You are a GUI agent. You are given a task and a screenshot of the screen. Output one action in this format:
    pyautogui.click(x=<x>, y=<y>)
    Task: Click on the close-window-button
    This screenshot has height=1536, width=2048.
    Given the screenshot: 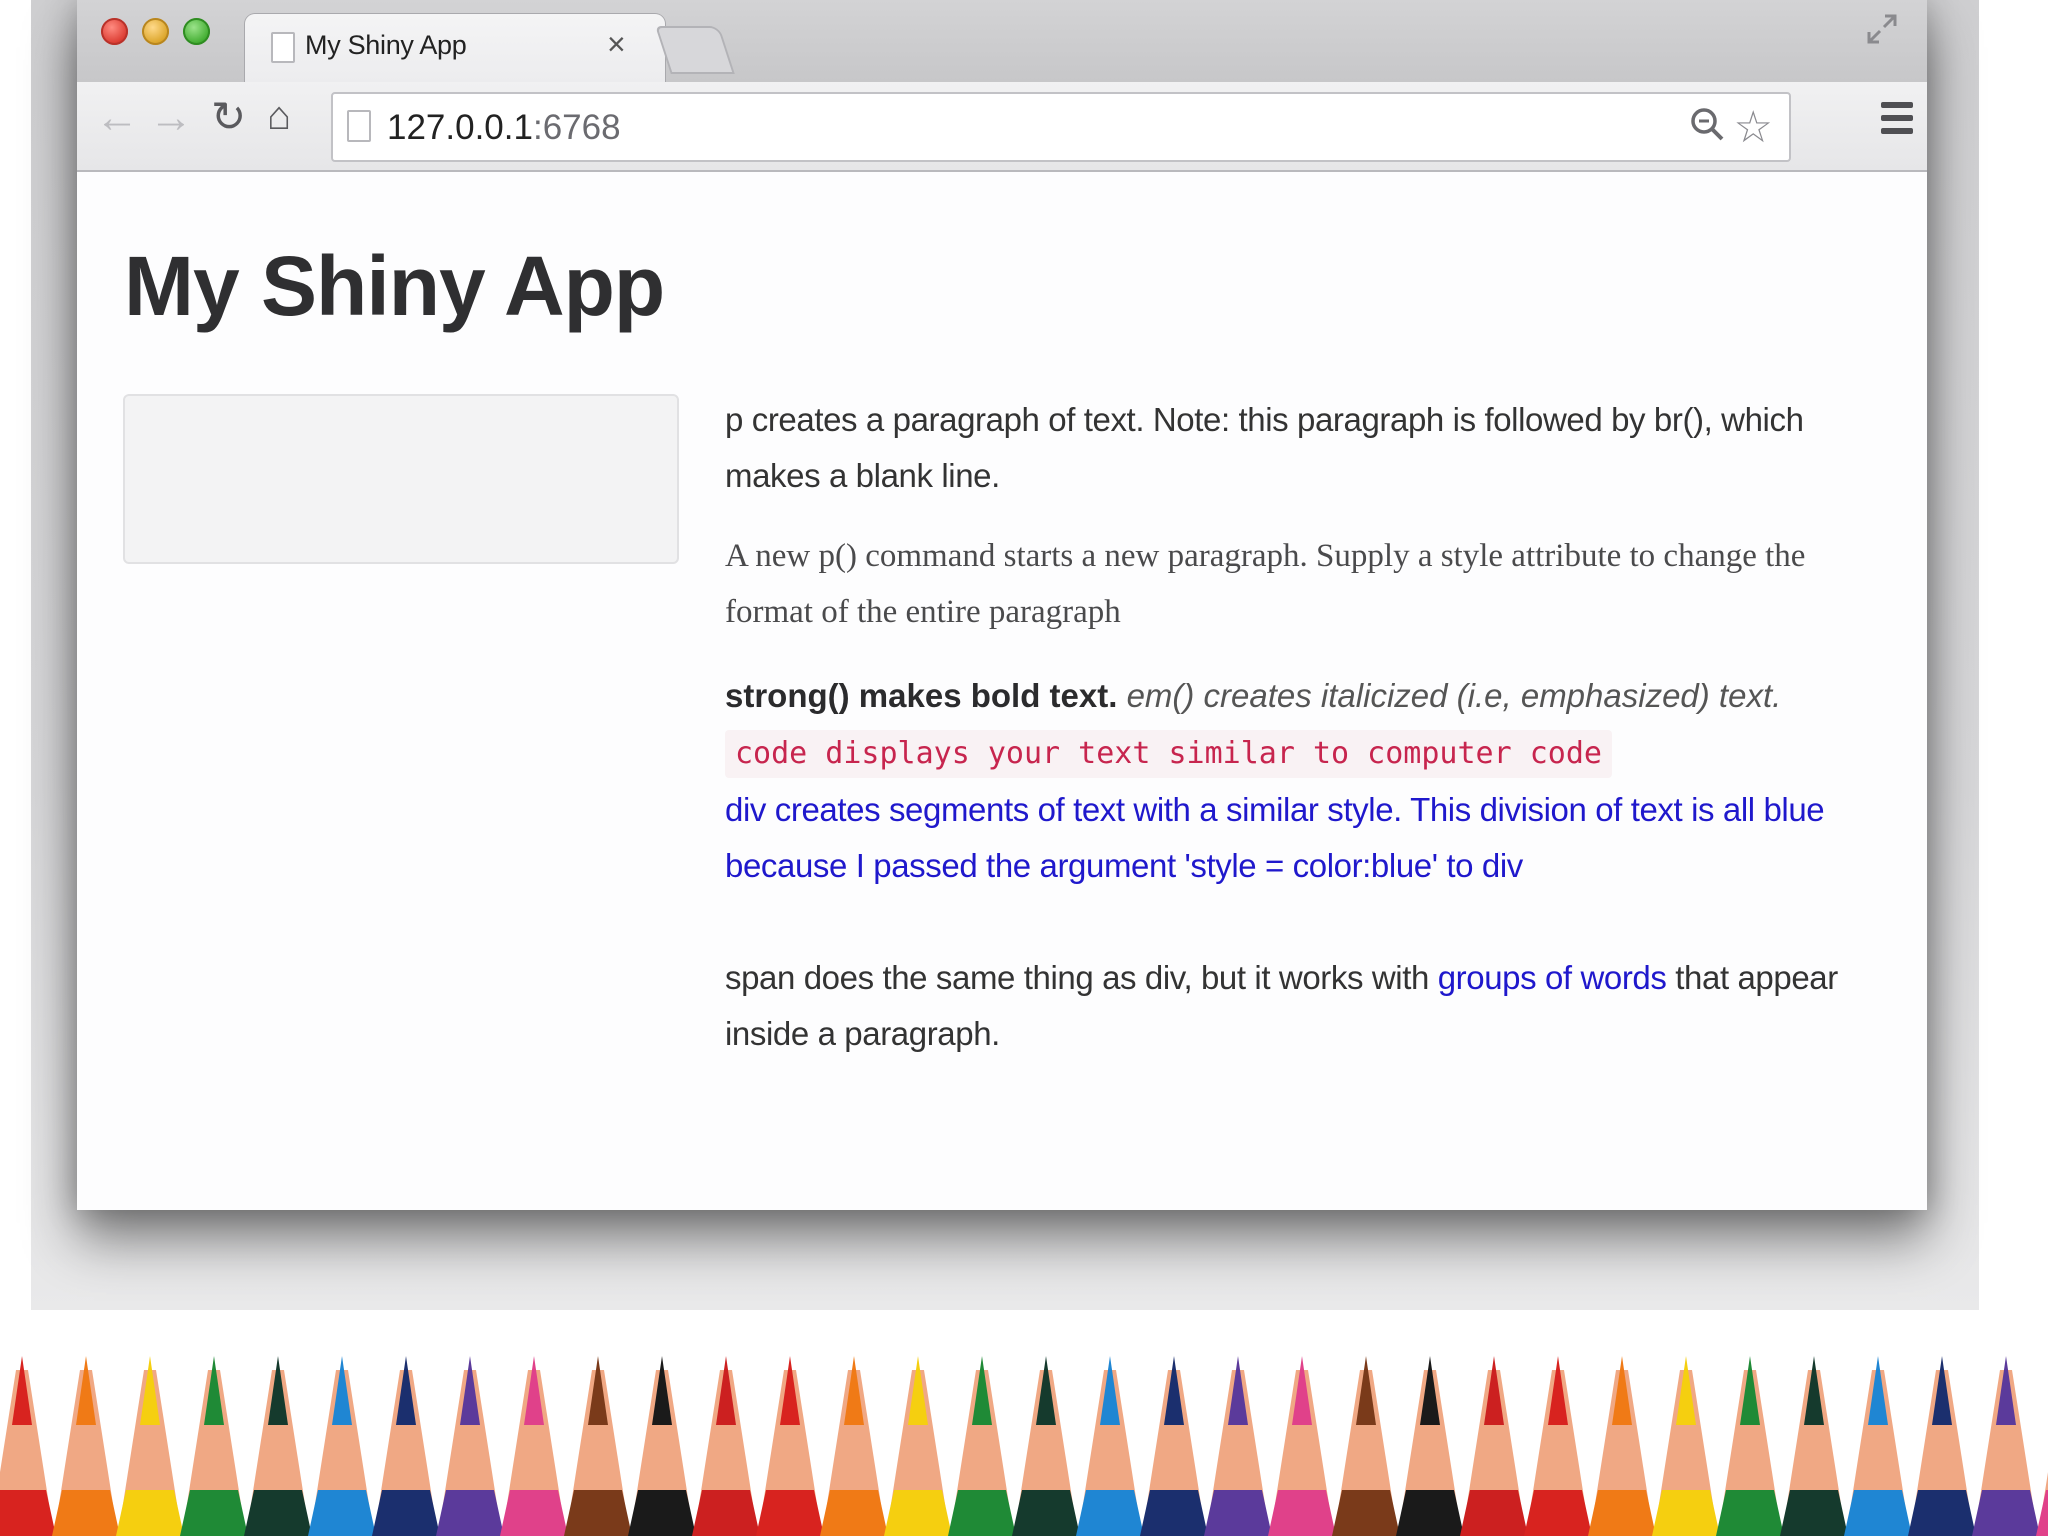 What is the action you would take?
    pyautogui.click(x=114, y=31)
    